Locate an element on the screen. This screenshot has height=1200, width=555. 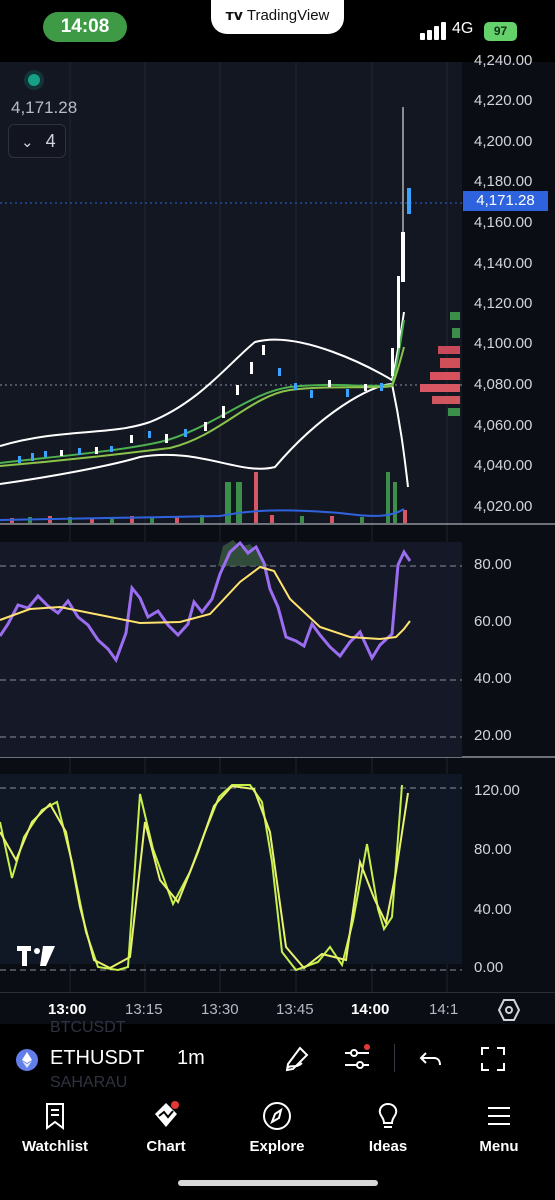
price-label-4180: 4,180.00 is located at coordinates (503, 181).